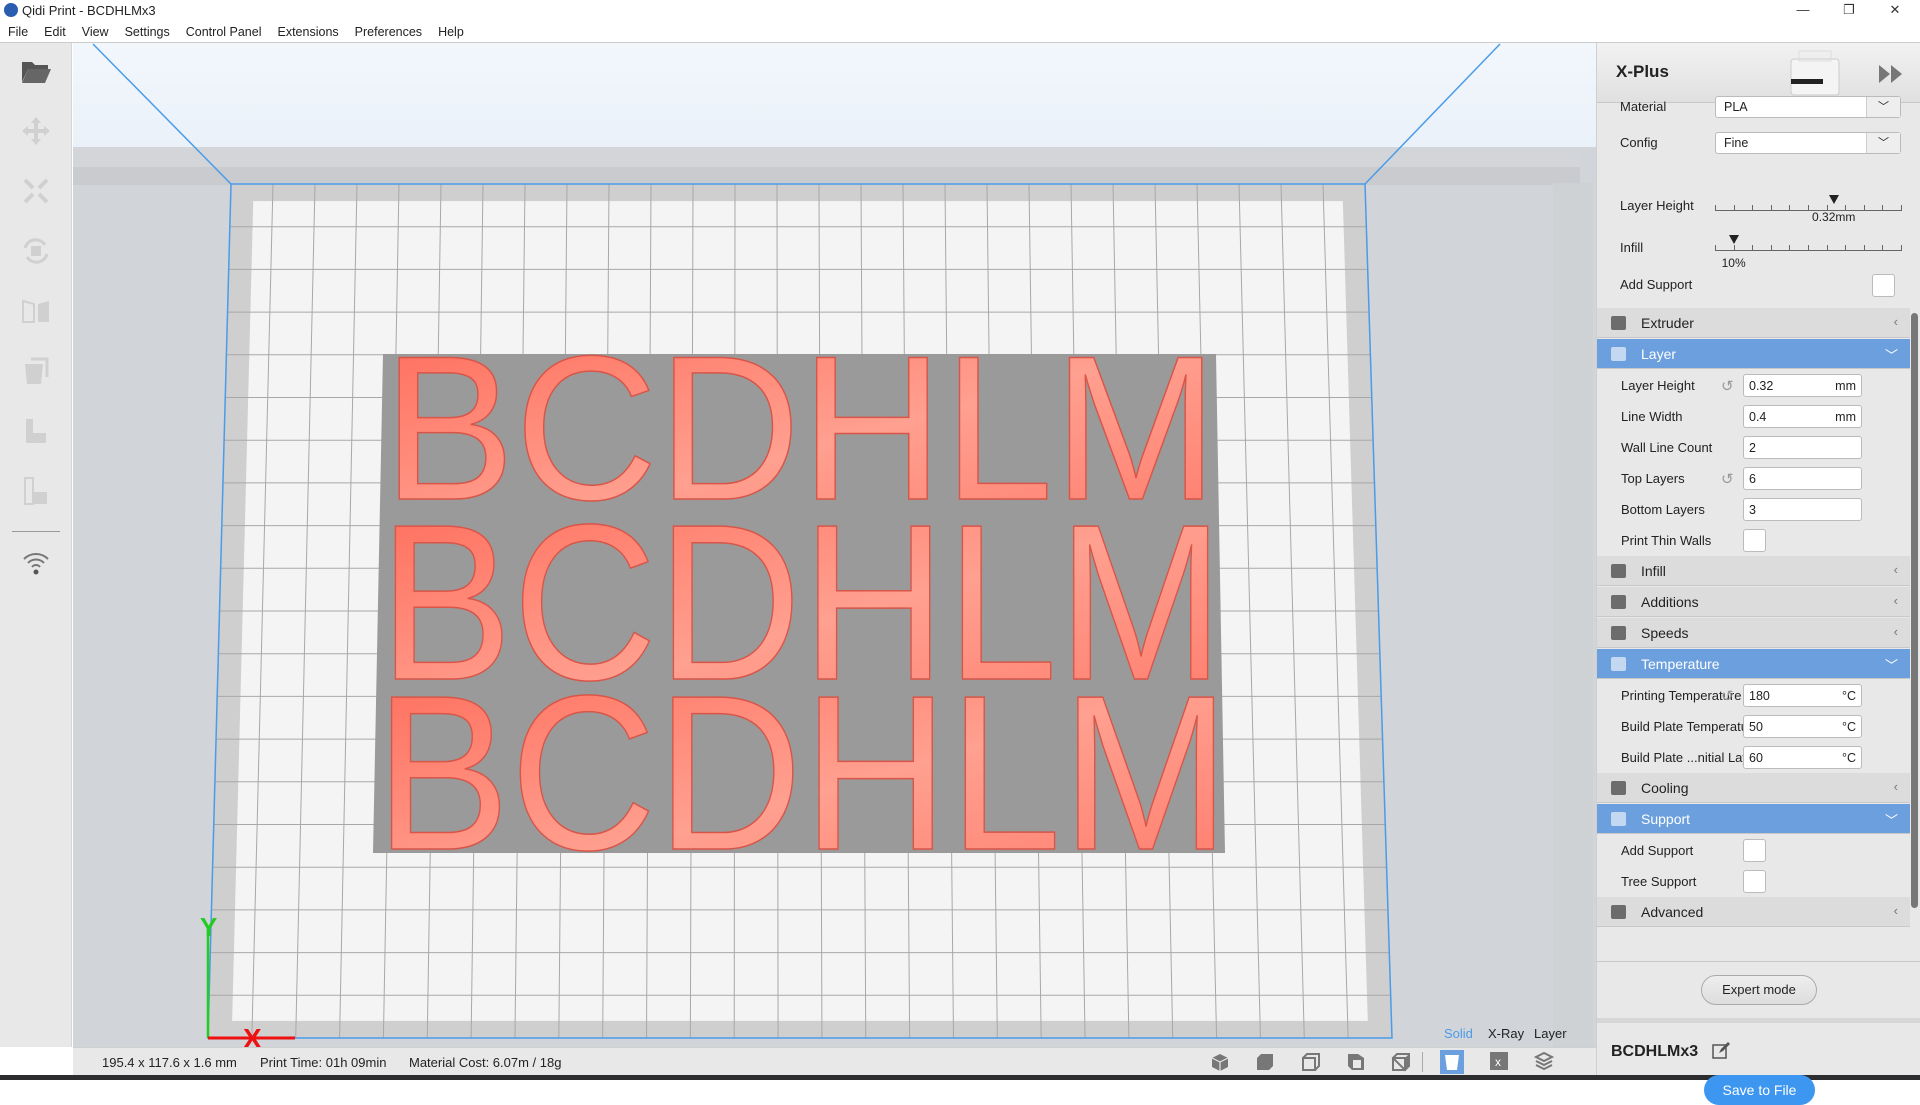 This screenshot has height=1105, width=1920. Describe the element at coordinates (1736, 107) in the screenshot. I see `material-value: PLA` at that location.